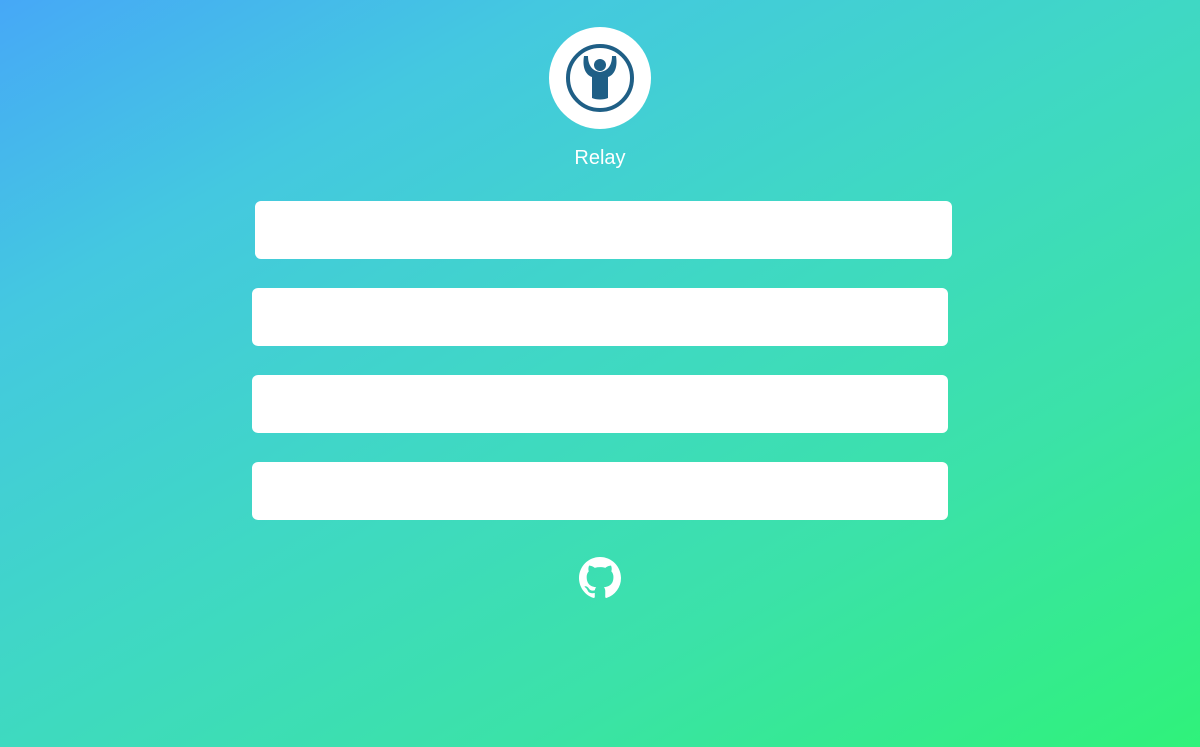 This screenshot has width=1200, height=747. Describe the element at coordinates (600, 158) in the screenshot. I see `app-name: Relay` at that location.